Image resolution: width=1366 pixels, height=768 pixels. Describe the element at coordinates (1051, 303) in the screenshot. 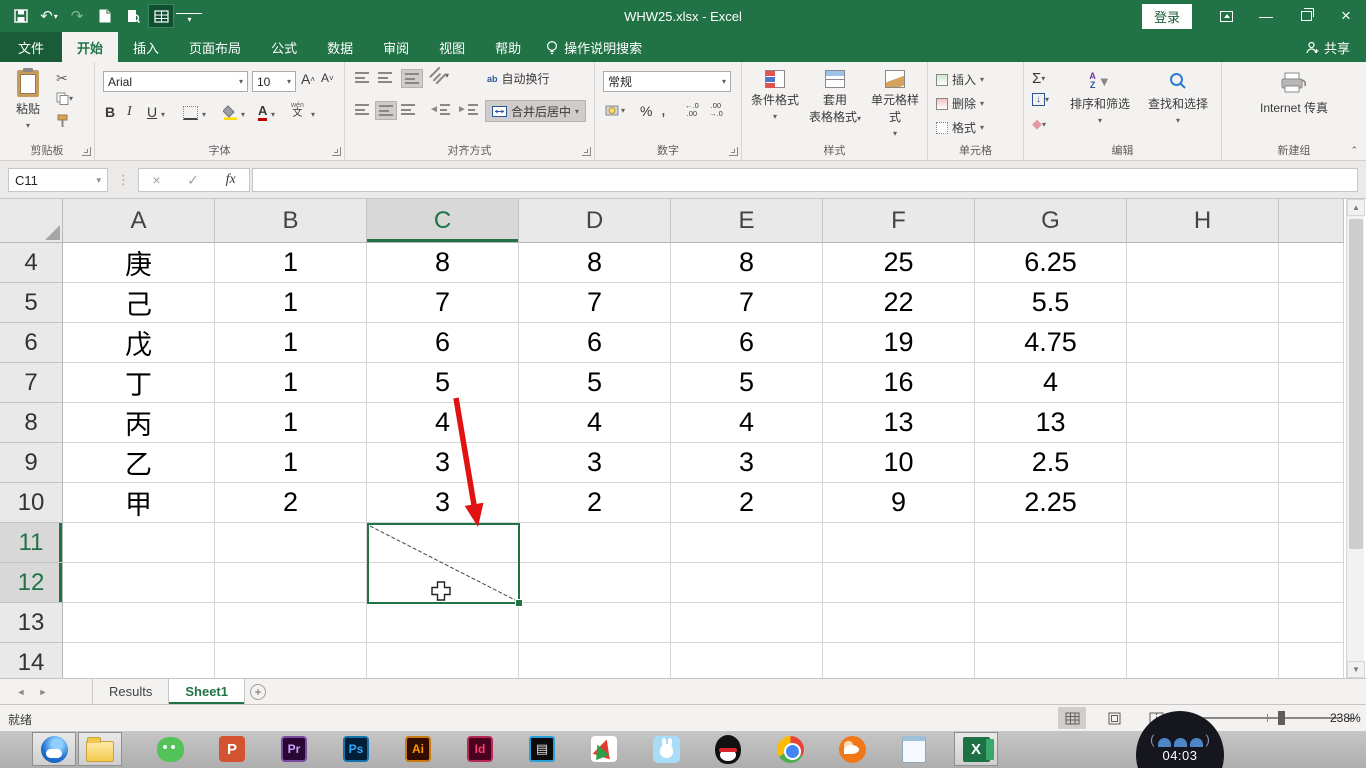

I see `cell-G5: 5.5` at that location.